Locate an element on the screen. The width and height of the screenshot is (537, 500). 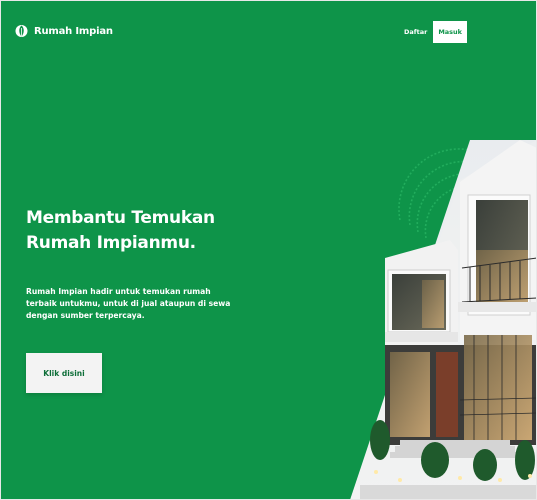
top-nav: Daftar Masuk is located at coordinates (432, 32).